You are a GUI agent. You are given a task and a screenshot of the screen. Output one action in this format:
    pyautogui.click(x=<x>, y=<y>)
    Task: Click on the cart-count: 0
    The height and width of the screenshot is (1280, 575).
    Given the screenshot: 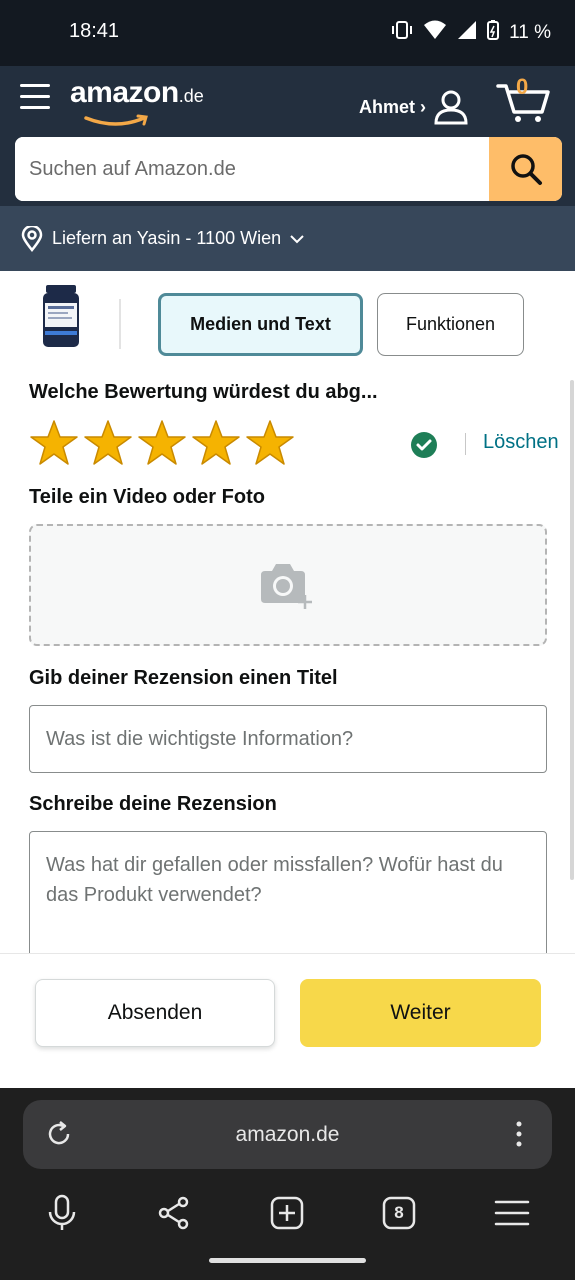 What is the action you would take?
    pyautogui.click(x=522, y=86)
    